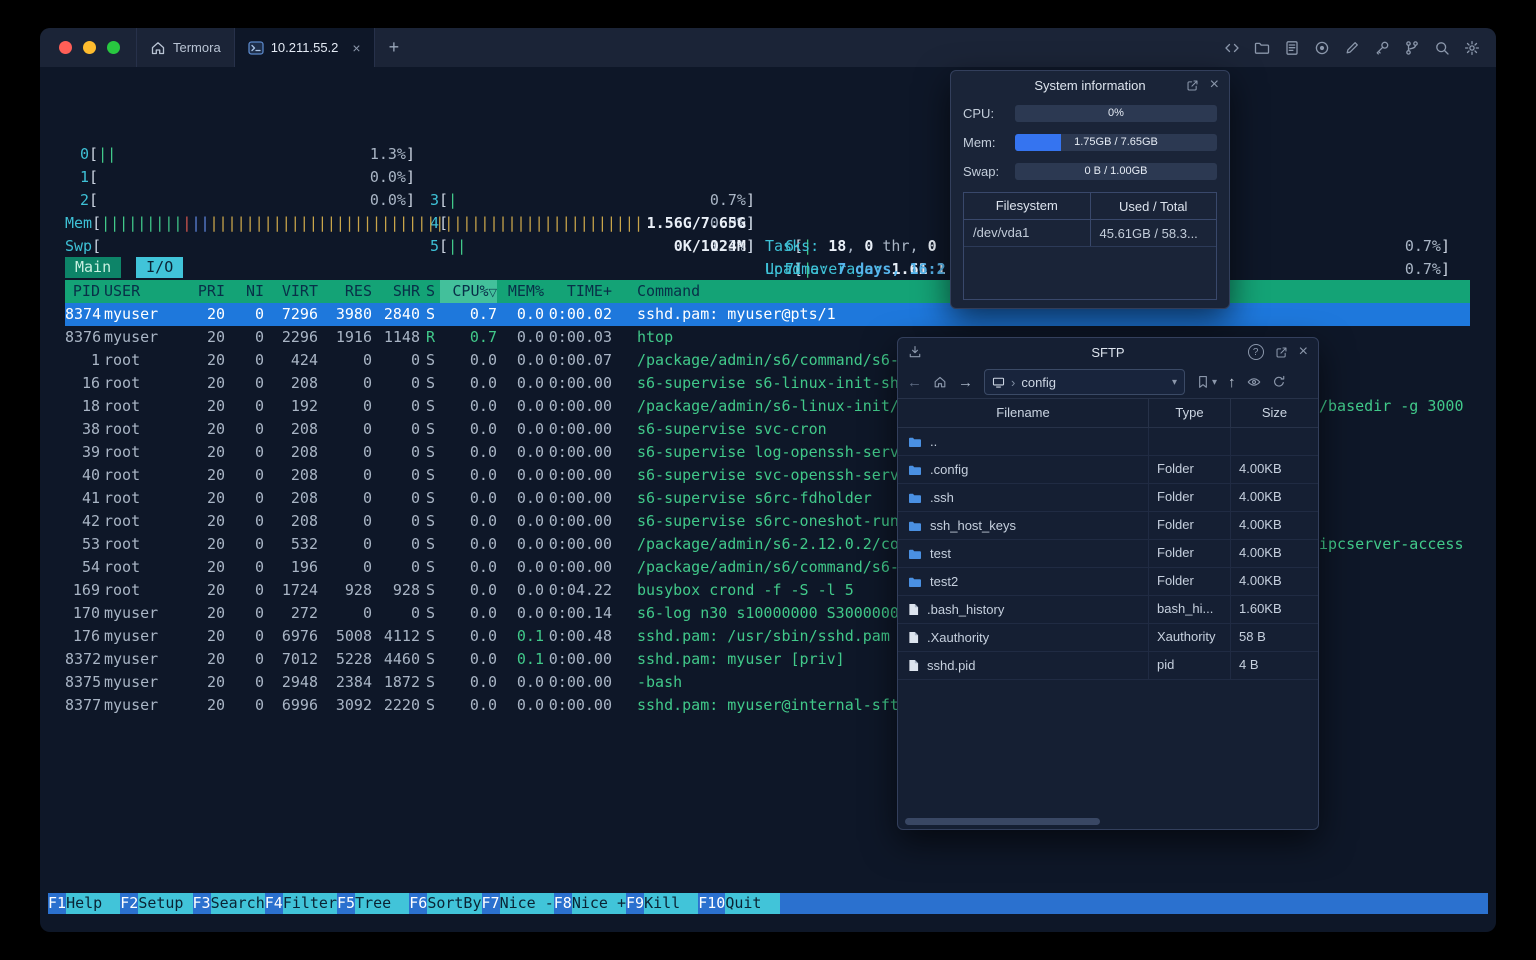 This screenshot has width=1536, height=960. I want to click on key-icon, so click(1382, 48).